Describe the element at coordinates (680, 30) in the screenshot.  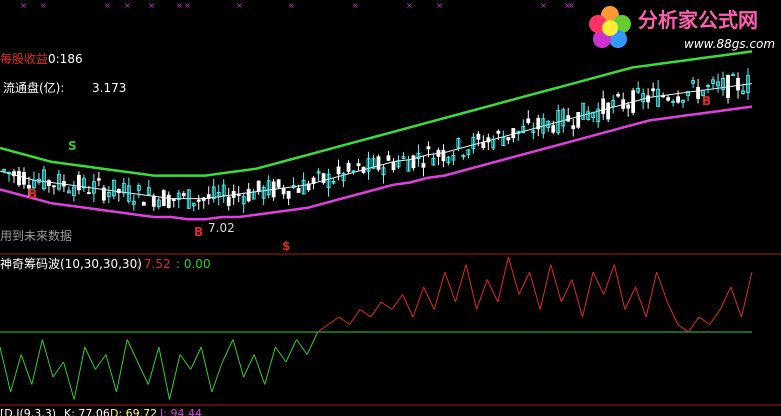
I see `site-logo: 分析家公式网 www.88gs.com` at that location.